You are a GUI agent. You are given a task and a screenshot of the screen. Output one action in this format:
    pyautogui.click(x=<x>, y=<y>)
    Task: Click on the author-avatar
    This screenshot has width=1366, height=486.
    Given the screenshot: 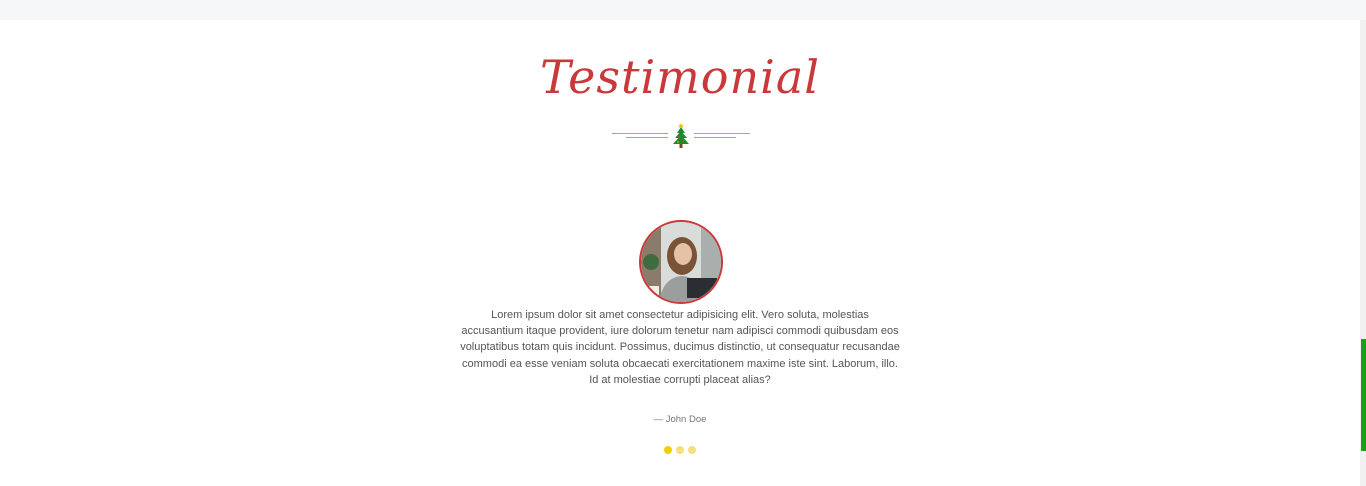 What is the action you would take?
    pyautogui.click(x=681, y=262)
    